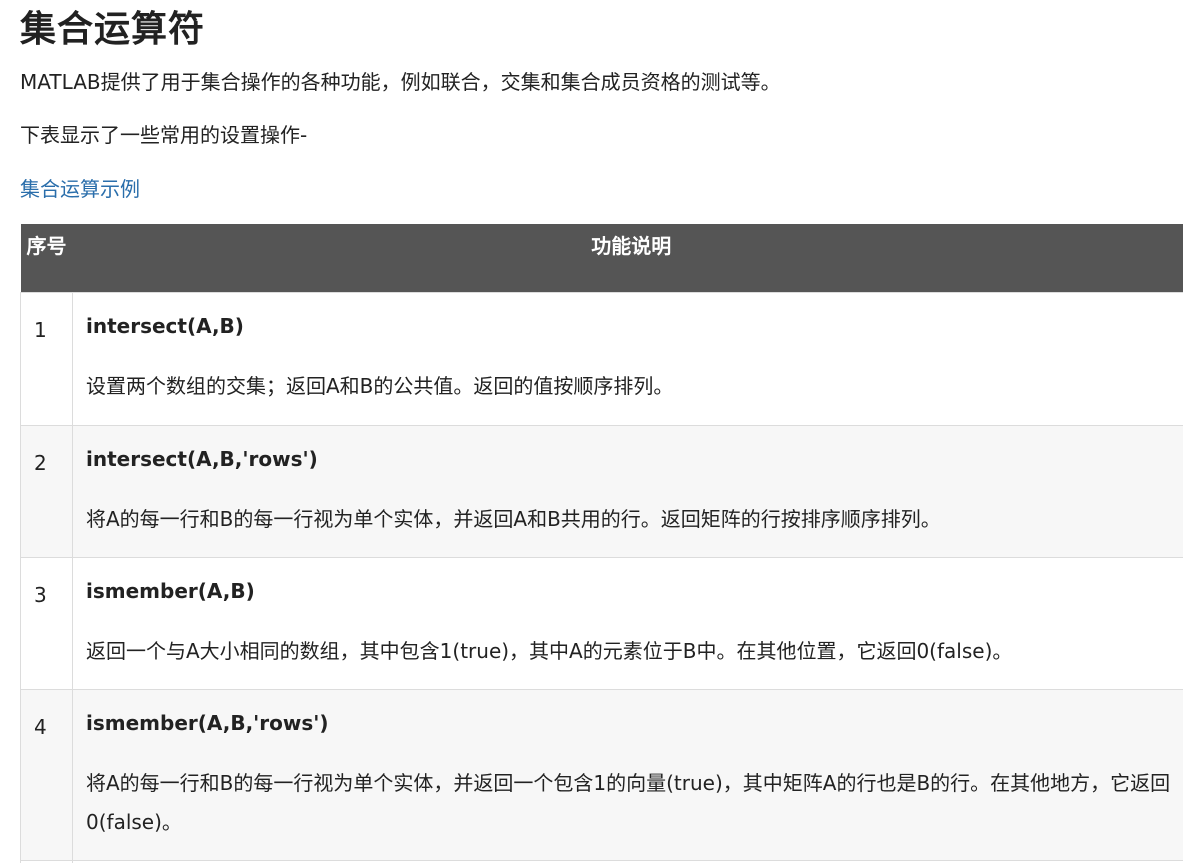  I want to click on row-number: 4, so click(46, 774).